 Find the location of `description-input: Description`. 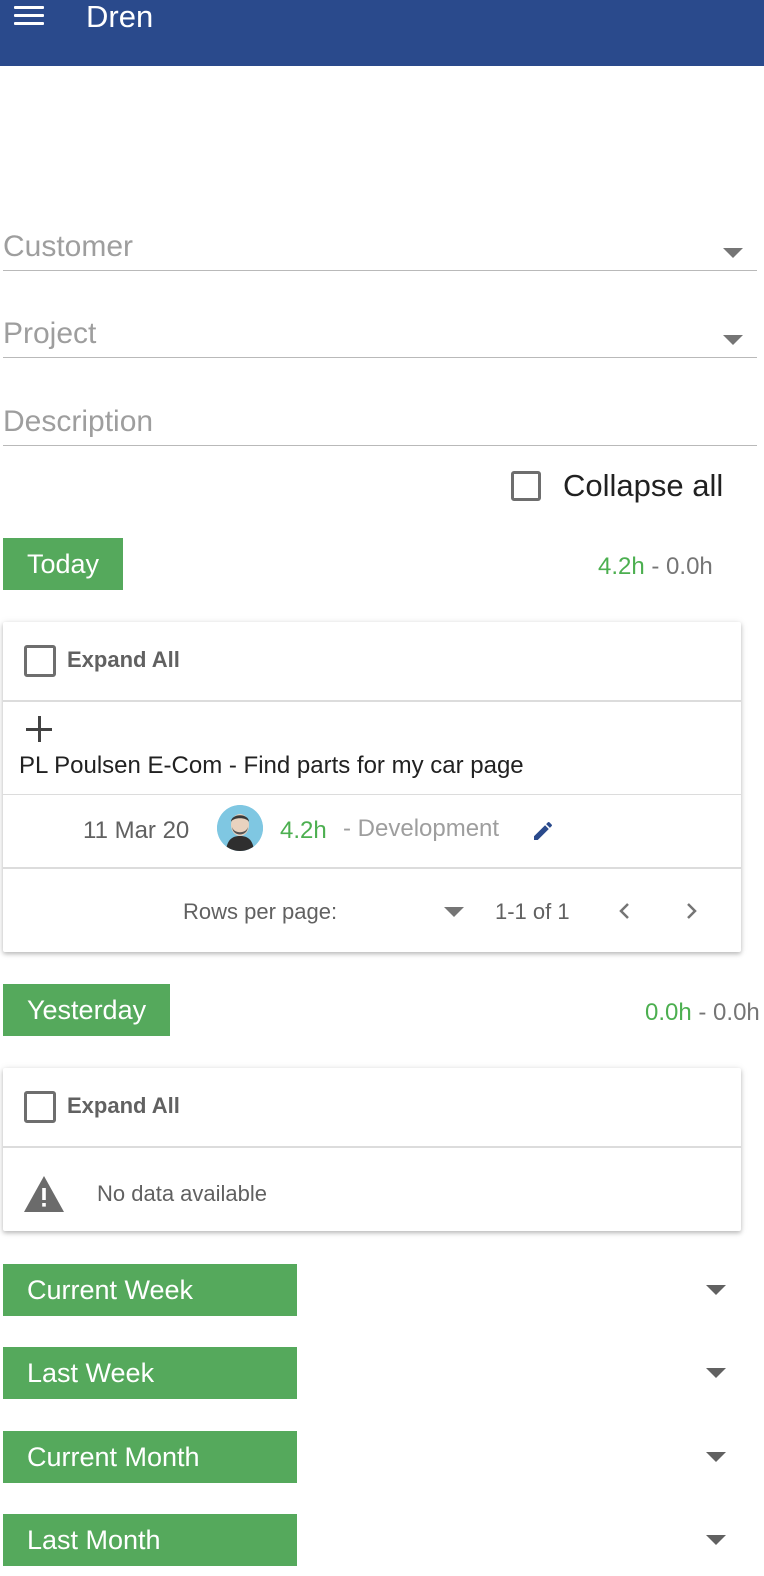

description-input: Description is located at coordinates (380, 422).